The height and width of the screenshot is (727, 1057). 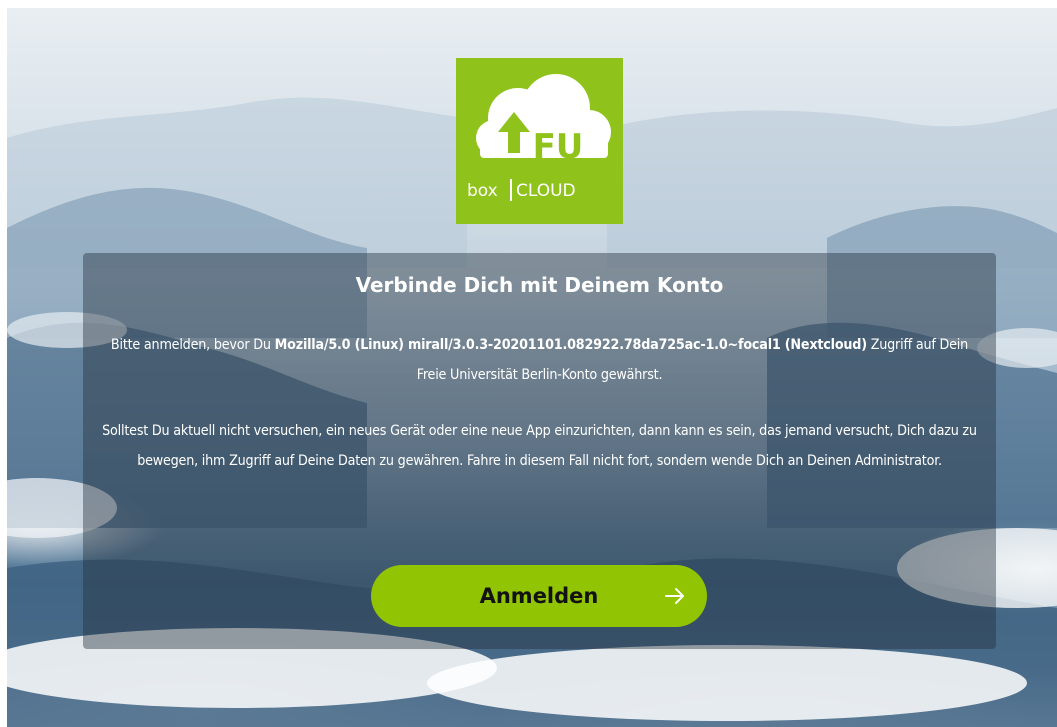 What do you see at coordinates (558, 147) in the screenshot?
I see `logo-fu-text: FU` at bounding box center [558, 147].